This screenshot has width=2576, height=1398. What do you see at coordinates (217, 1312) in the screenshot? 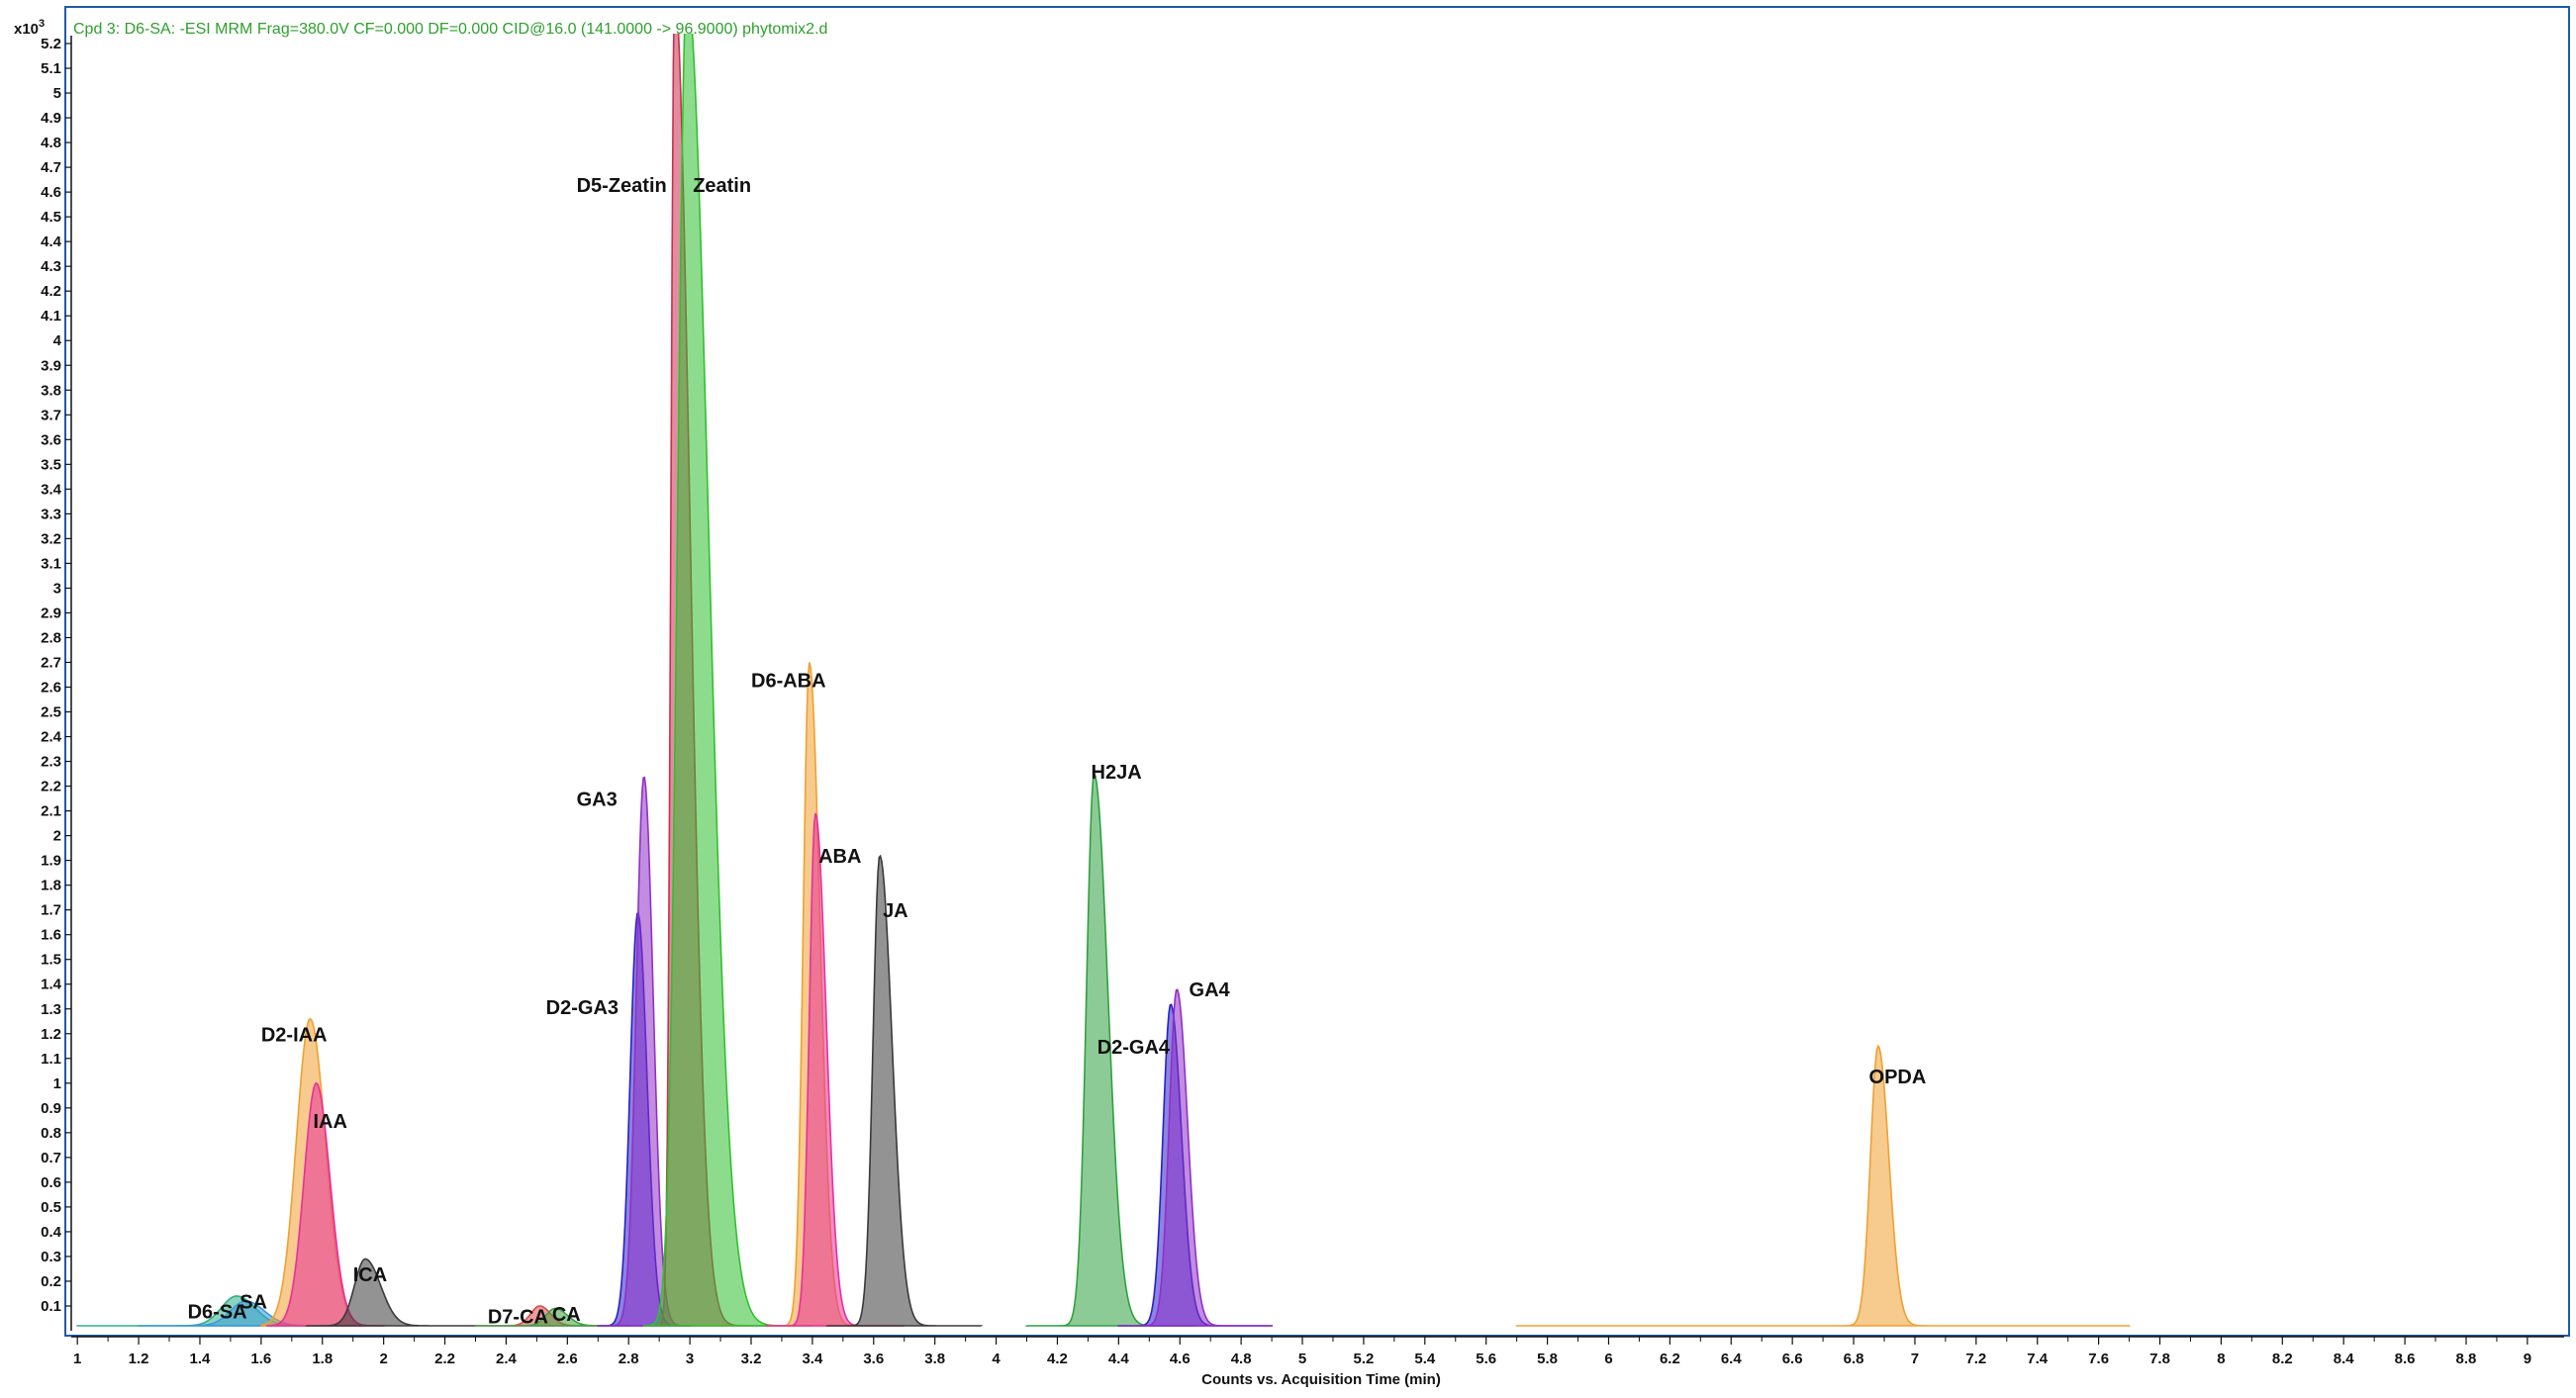
I see `peak-label-d6-sa: D6-SA` at bounding box center [217, 1312].